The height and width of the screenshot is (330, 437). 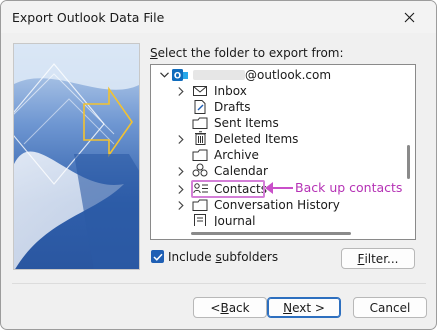 What do you see at coordinates (250, 257) in the screenshot?
I see `checkbox-label-text-end: ubfolders` at bounding box center [250, 257].